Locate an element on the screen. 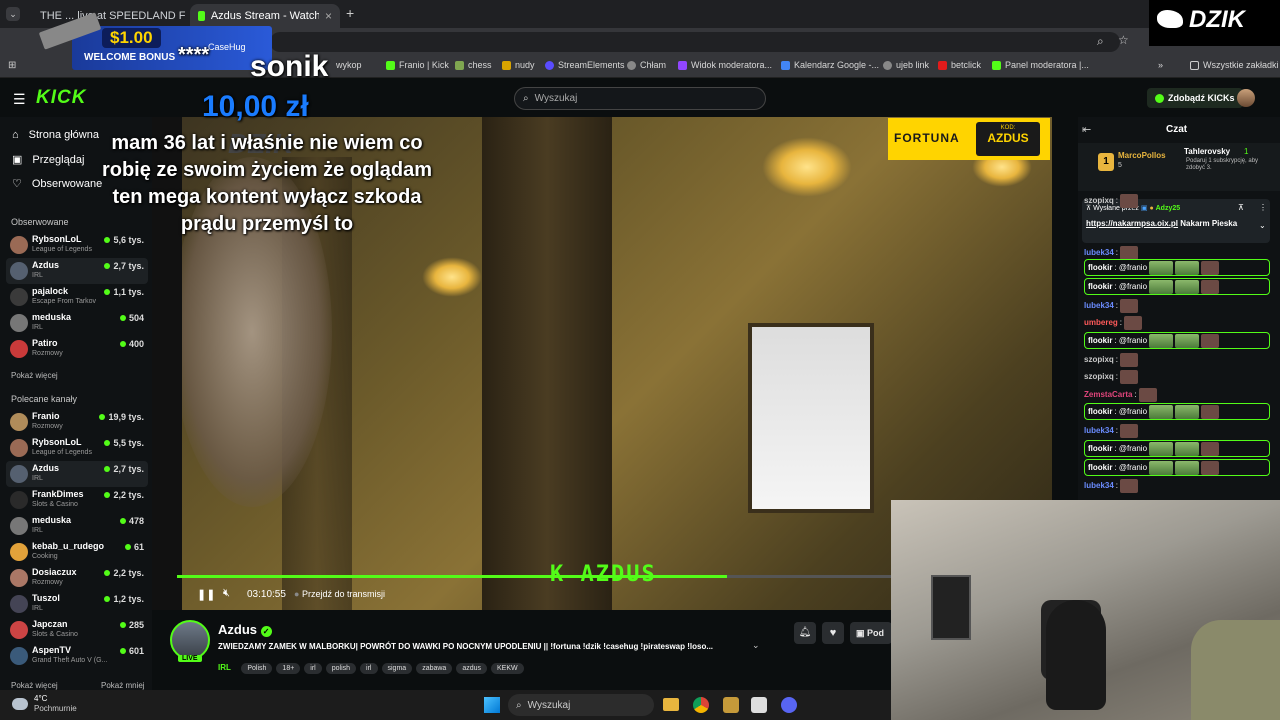 Image resolution: width=1280 pixels, height=720 pixels. bookmark-chess: chess is located at coordinates (473, 65).